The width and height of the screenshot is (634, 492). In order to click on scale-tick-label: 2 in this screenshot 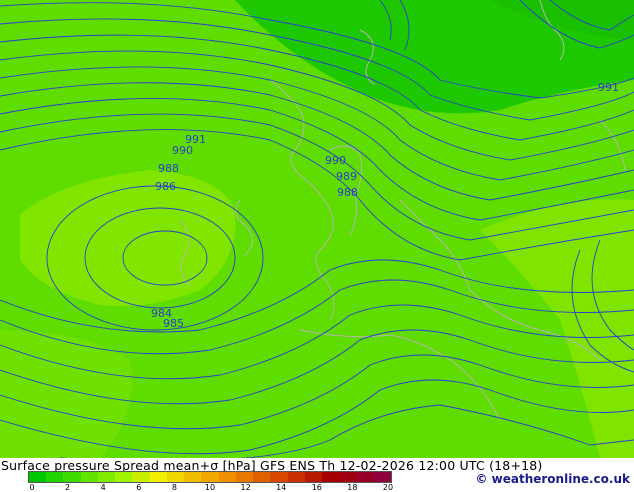, I will do `click(68, 487)`.